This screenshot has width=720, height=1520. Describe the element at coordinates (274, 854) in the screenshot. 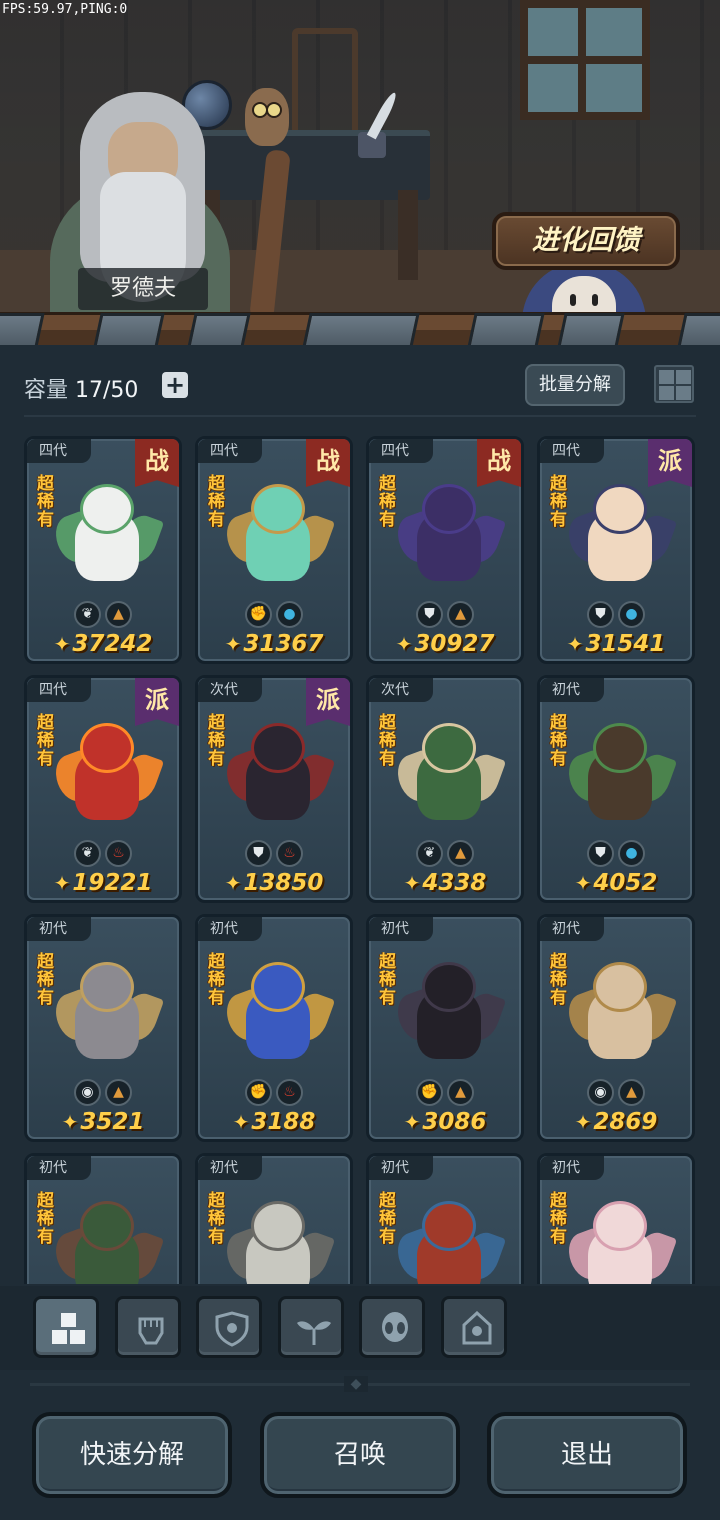

I see `attribute-icons: ⛊ ♨` at that location.